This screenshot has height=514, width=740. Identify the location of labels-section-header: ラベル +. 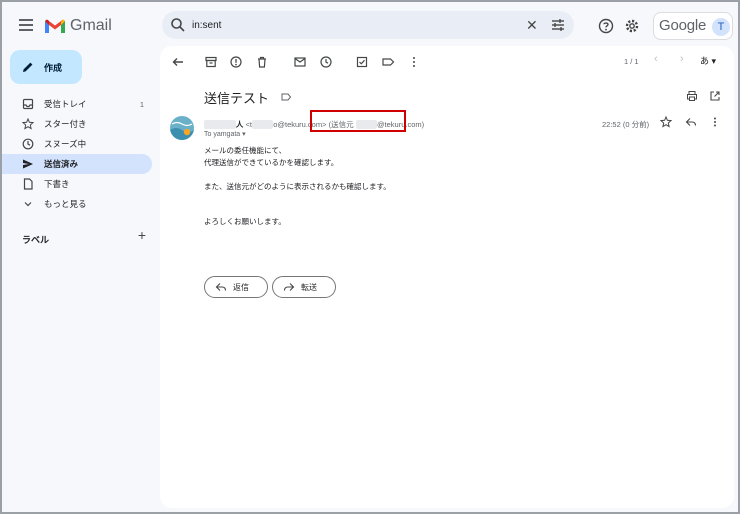
(85, 236).